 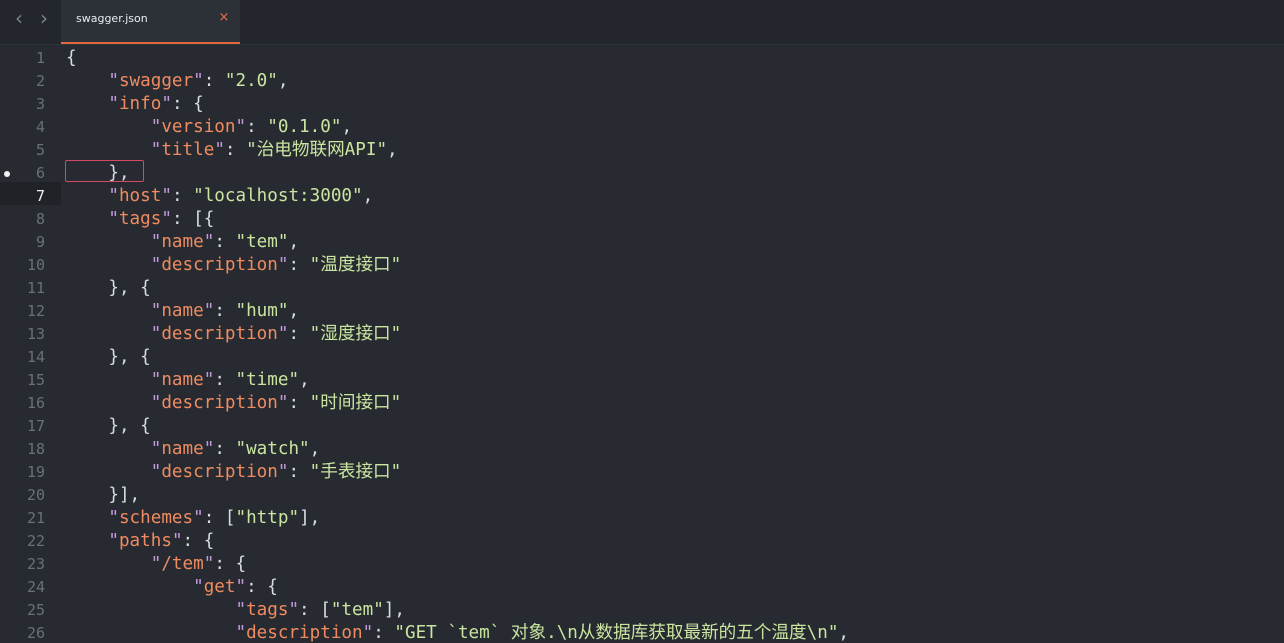 What do you see at coordinates (642, 587) in the screenshot?
I see `code-line: 24 "get": {` at bounding box center [642, 587].